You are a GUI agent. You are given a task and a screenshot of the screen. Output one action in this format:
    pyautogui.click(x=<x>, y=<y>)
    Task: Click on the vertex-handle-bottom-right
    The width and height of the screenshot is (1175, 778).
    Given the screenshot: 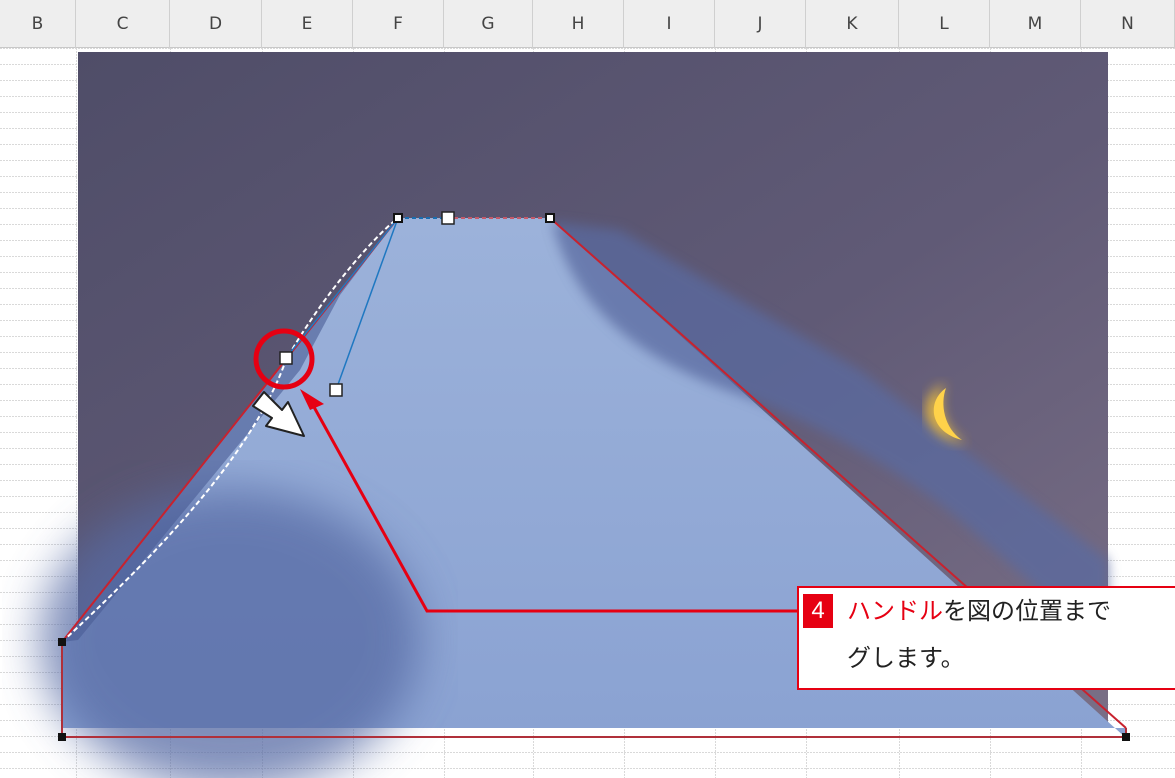 What is the action you would take?
    pyautogui.click(x=1126, y=737)
    